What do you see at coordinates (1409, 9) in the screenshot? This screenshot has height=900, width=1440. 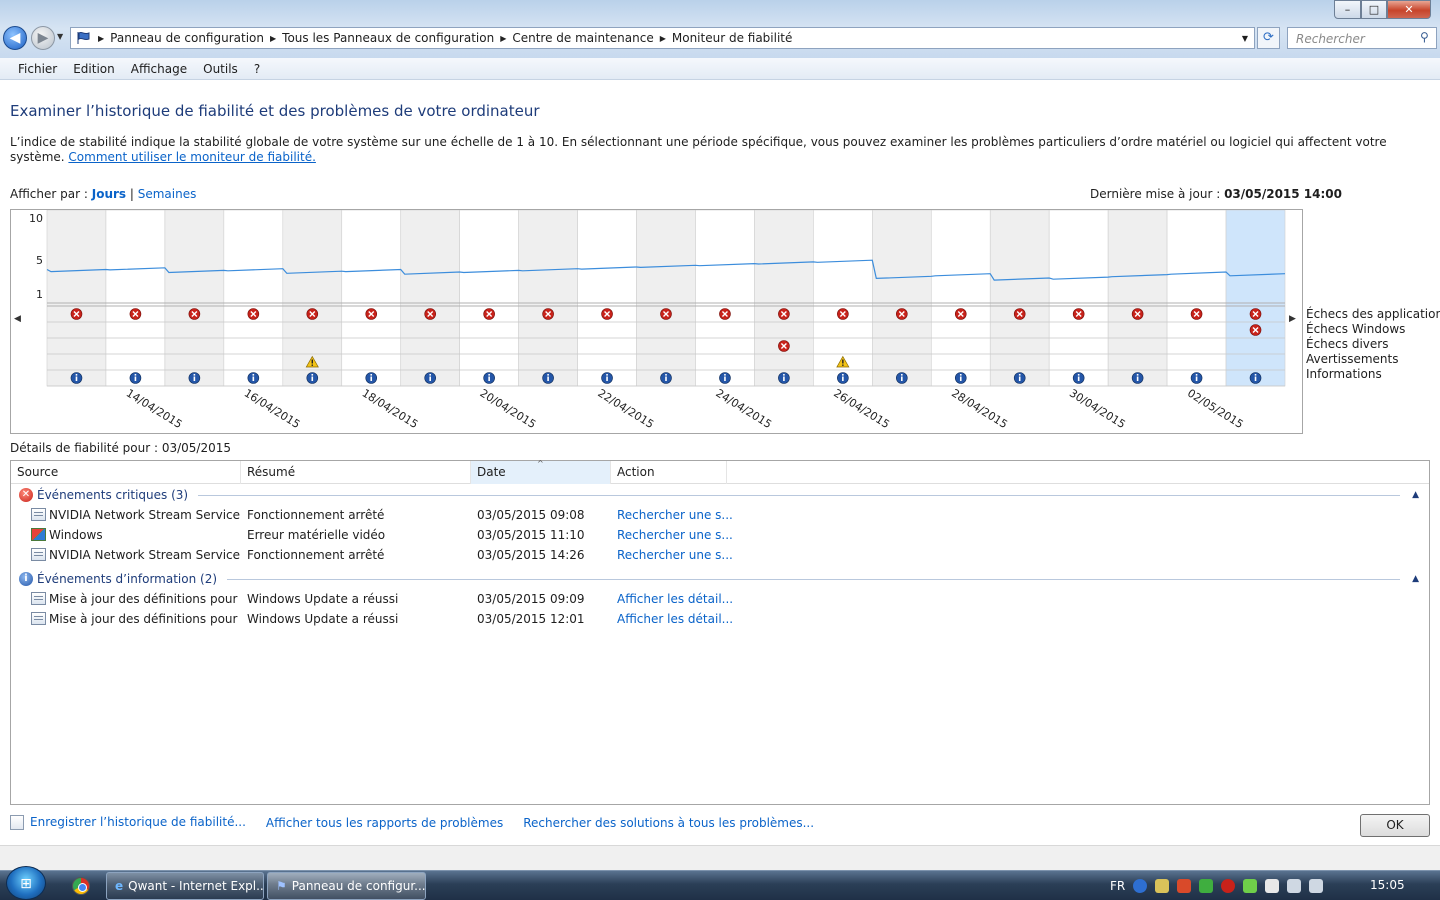 I see `close-button: ✕` at bounding box center [1409, 9].